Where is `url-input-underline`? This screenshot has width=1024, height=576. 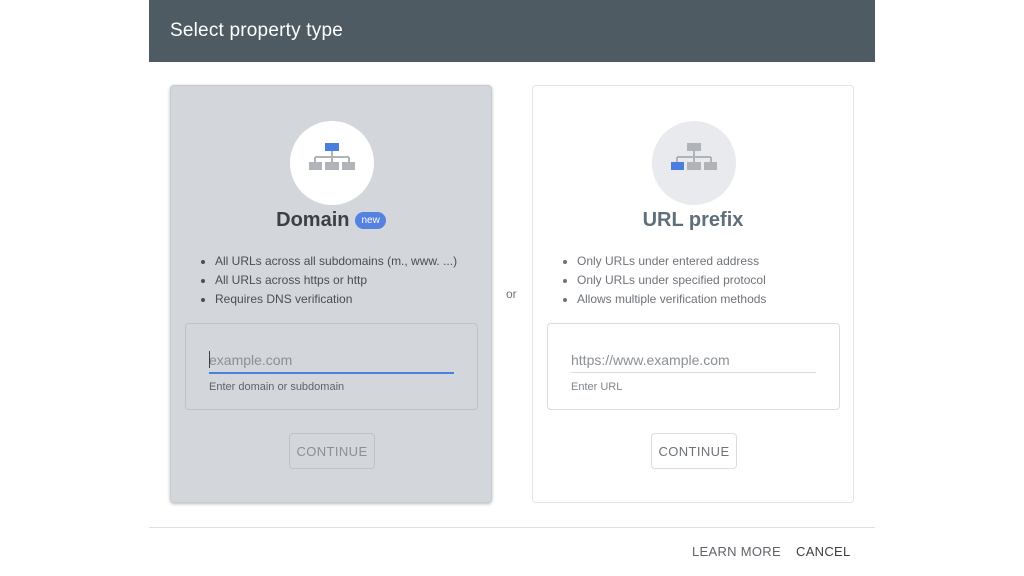 url-input-underline is located at coordinates (693, 372).